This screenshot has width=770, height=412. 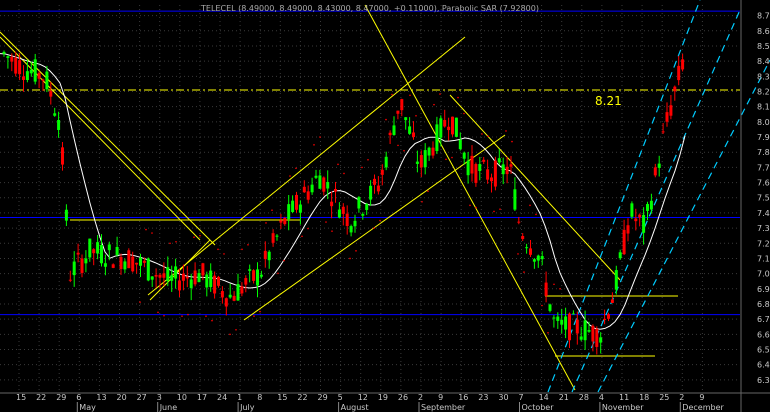 I want to click on y-tick-label: 8.2, so click(x=763, y=92).